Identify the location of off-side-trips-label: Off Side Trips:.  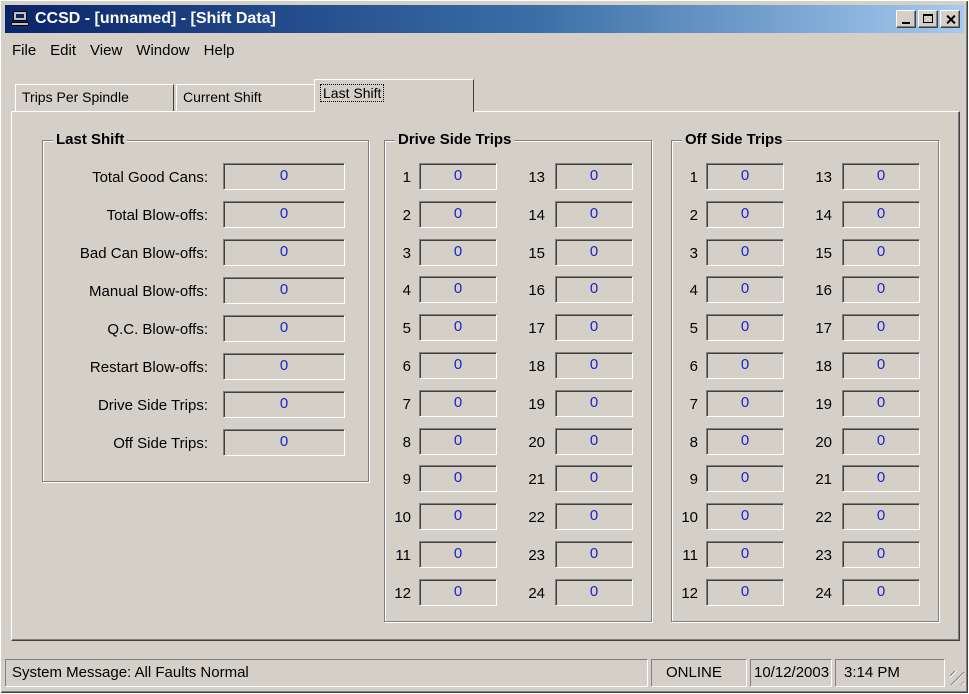
(160, 443).